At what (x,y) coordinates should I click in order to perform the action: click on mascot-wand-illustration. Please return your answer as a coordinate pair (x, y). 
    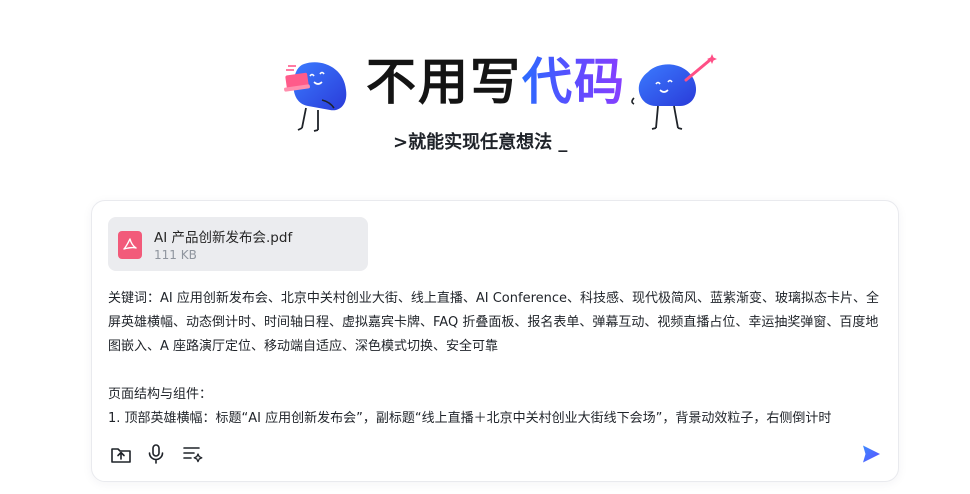
    Looking at the image, I should click on (674, 92).